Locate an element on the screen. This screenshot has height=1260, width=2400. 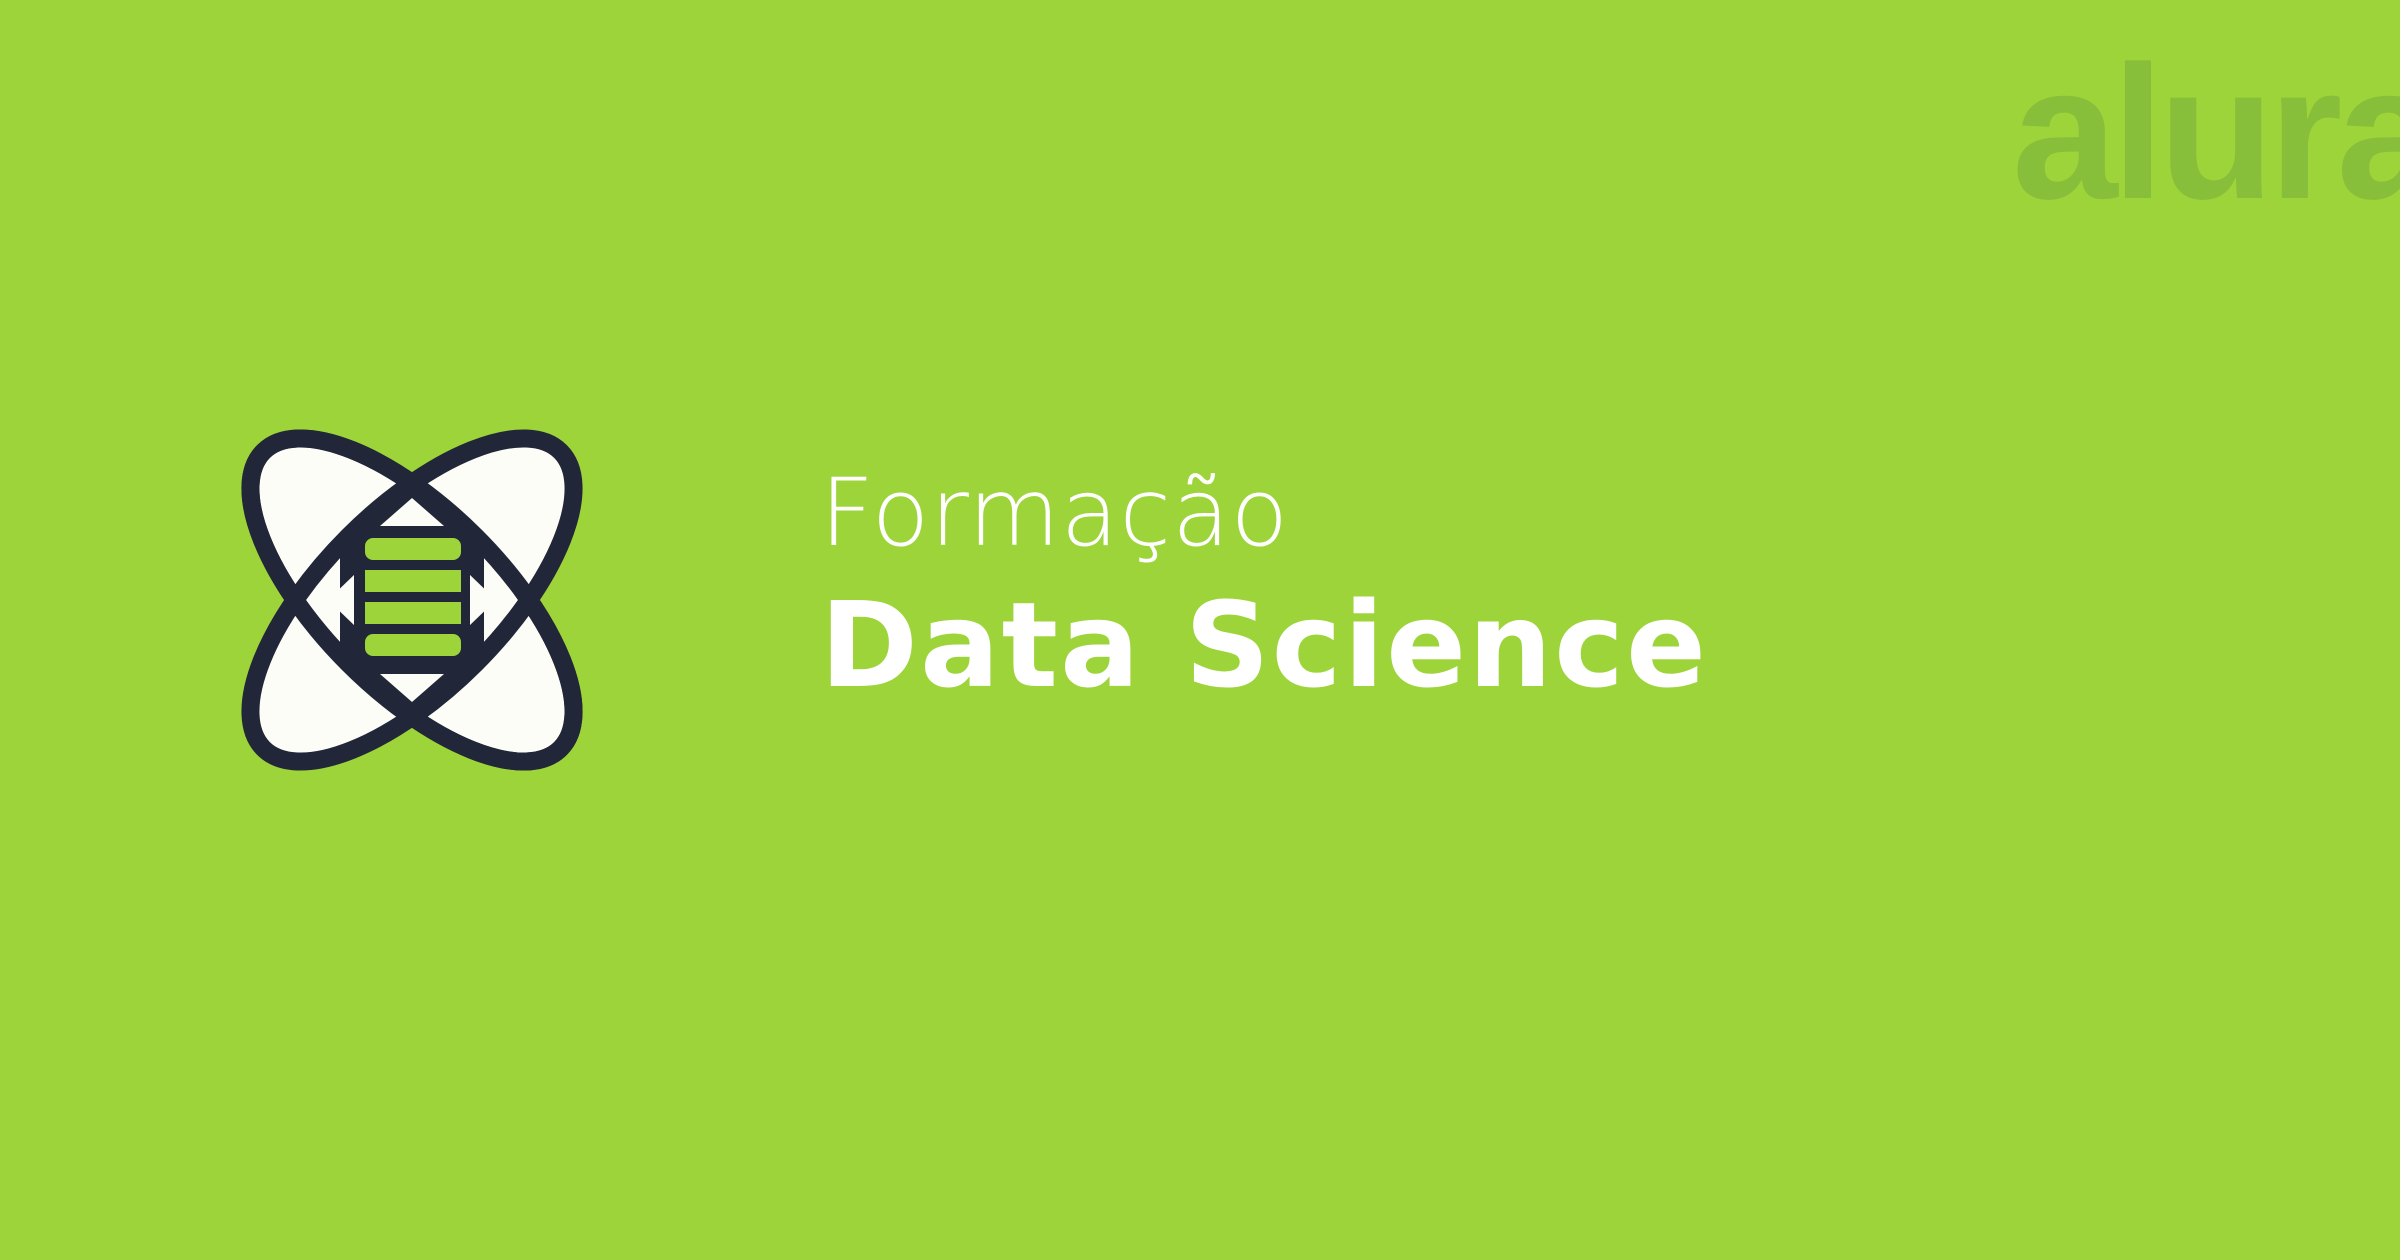
course-title: Data Science is located at coordinates (1264, 645).